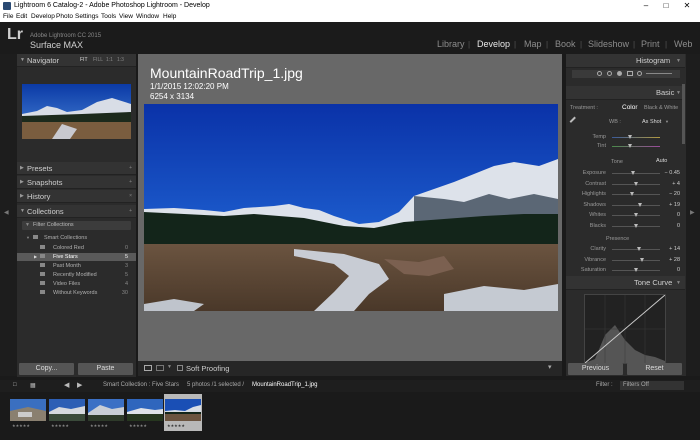 The image size is (700, 440). I want to click on presets-header: ▶ Presets +, so click(76, 168).